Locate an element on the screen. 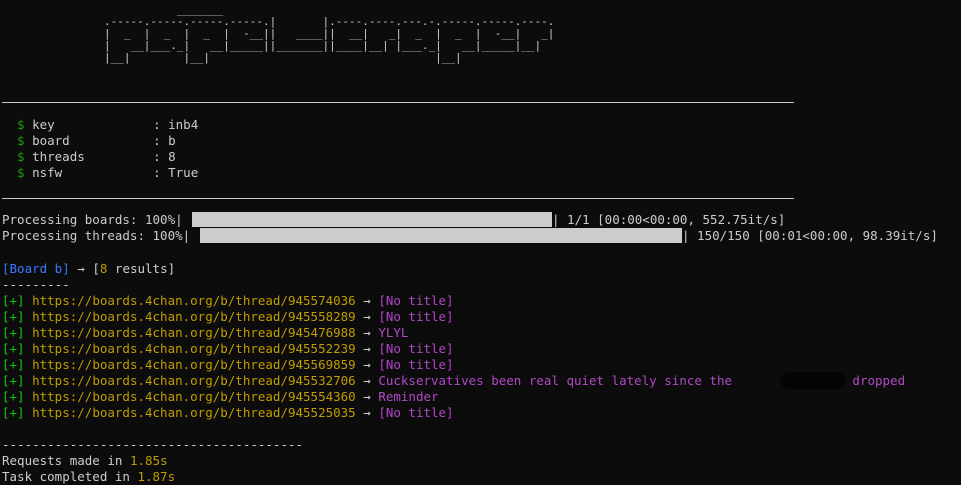 The height and width of the screenshot is (485, 961). progress-threads-bar is located at coordinates (441, 235).